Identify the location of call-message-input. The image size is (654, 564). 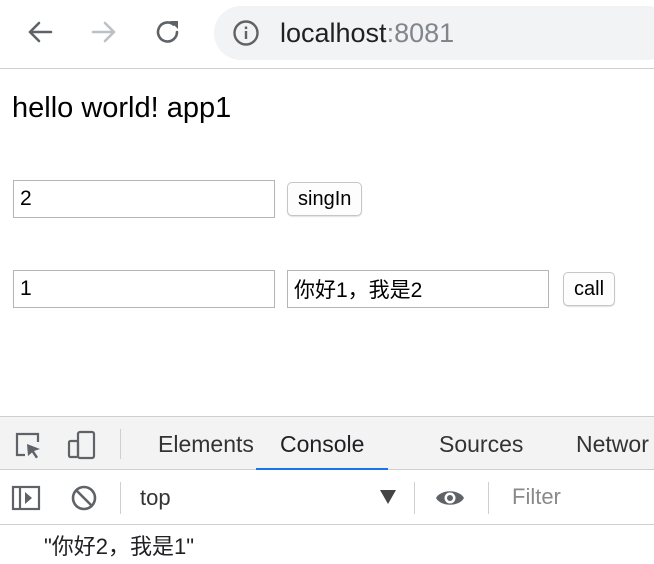
(418, 289).